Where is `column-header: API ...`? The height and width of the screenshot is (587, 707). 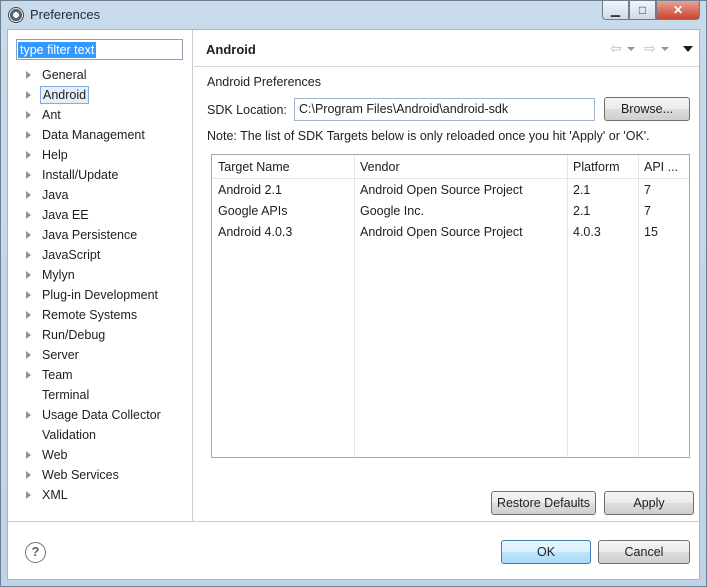 column-header: API ... is located at coordinates (663, 167).